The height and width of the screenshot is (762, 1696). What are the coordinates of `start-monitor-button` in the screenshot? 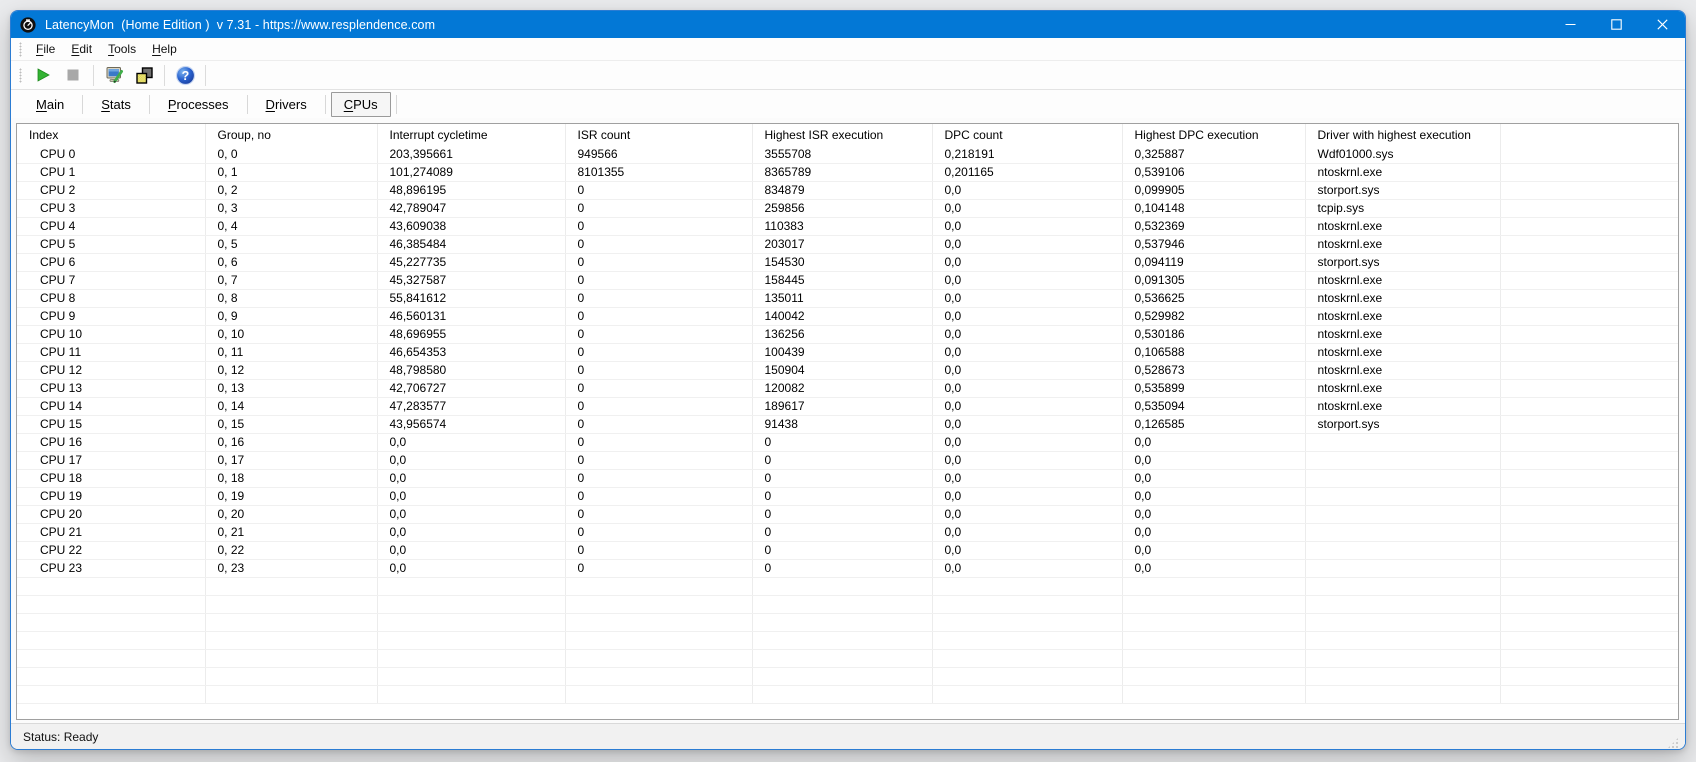 It's located at (43, 75).